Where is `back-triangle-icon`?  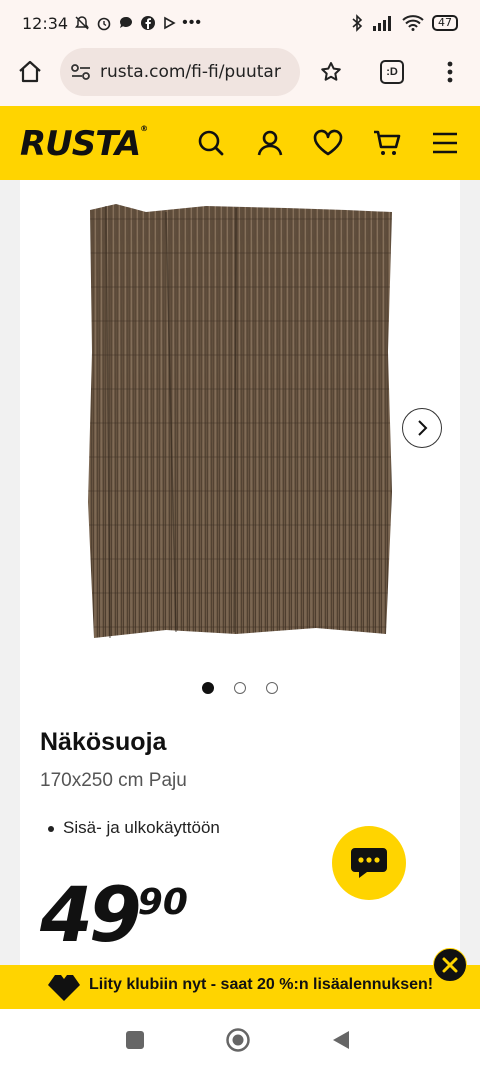 back-triangle-icon is located at coordinates (341, 1040).